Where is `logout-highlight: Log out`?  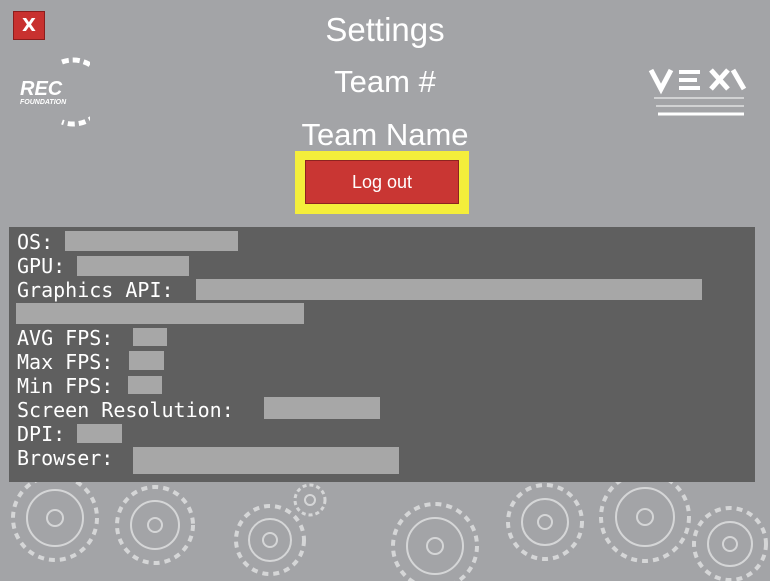 logout-highlight: Log out is located at coordinates (382, 182).